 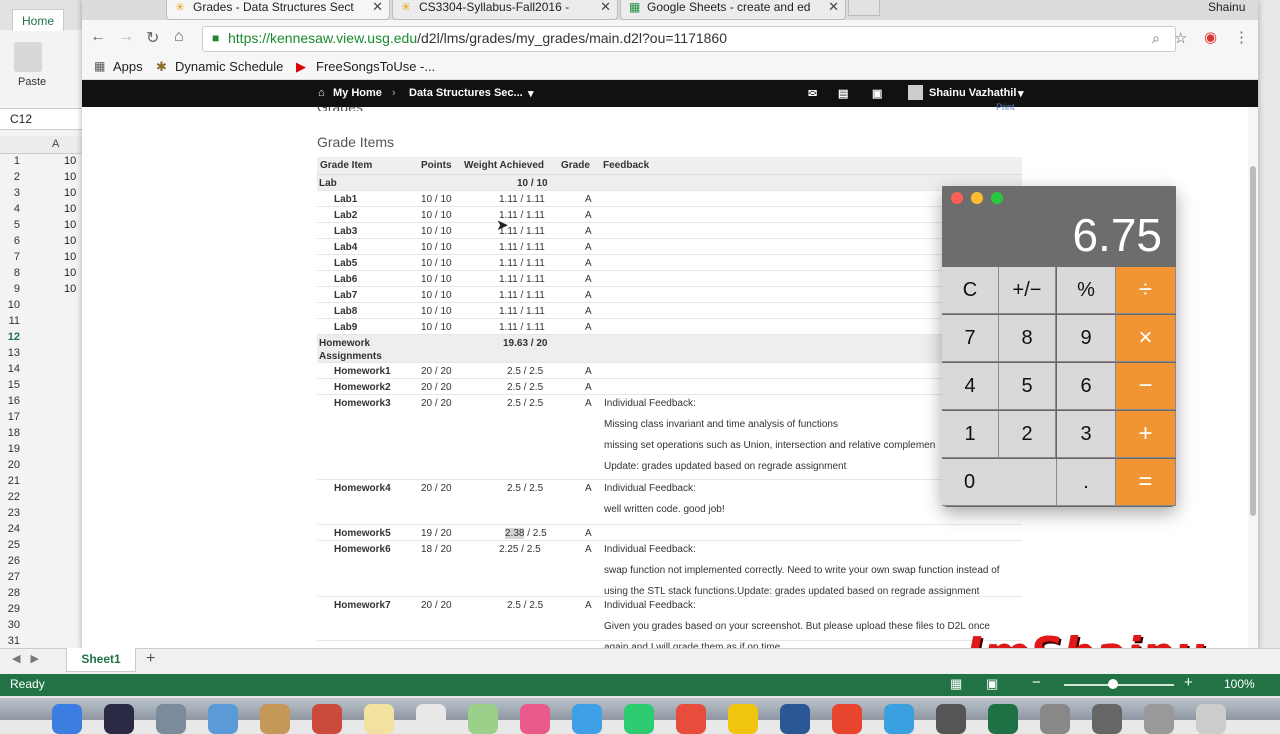 What do you see at coordinates (11, 595) in the screenshot?
I see `row-number: 28` at bounding box center [11, 595].